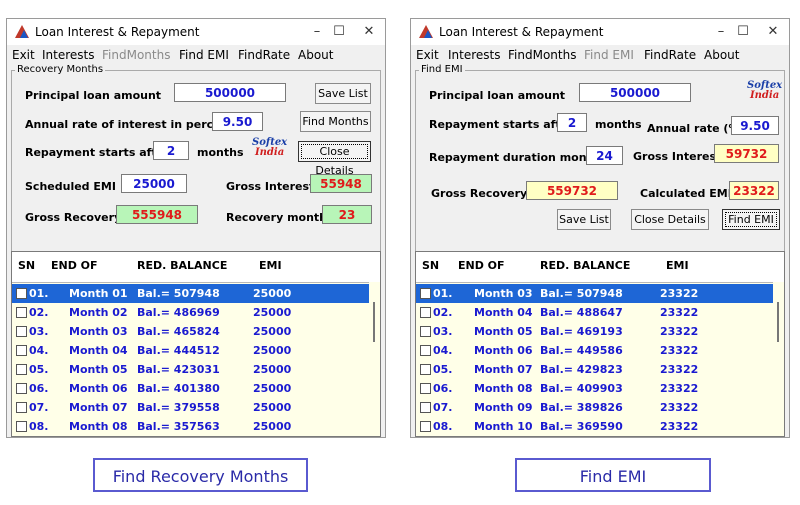  I want to click on principal-label: Principal loan amount, so click(497, 95).